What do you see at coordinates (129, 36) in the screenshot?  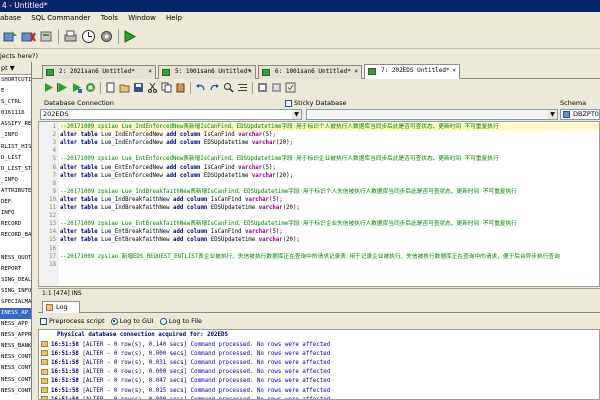 I see `run-icon` at bounding box center [129, 36].